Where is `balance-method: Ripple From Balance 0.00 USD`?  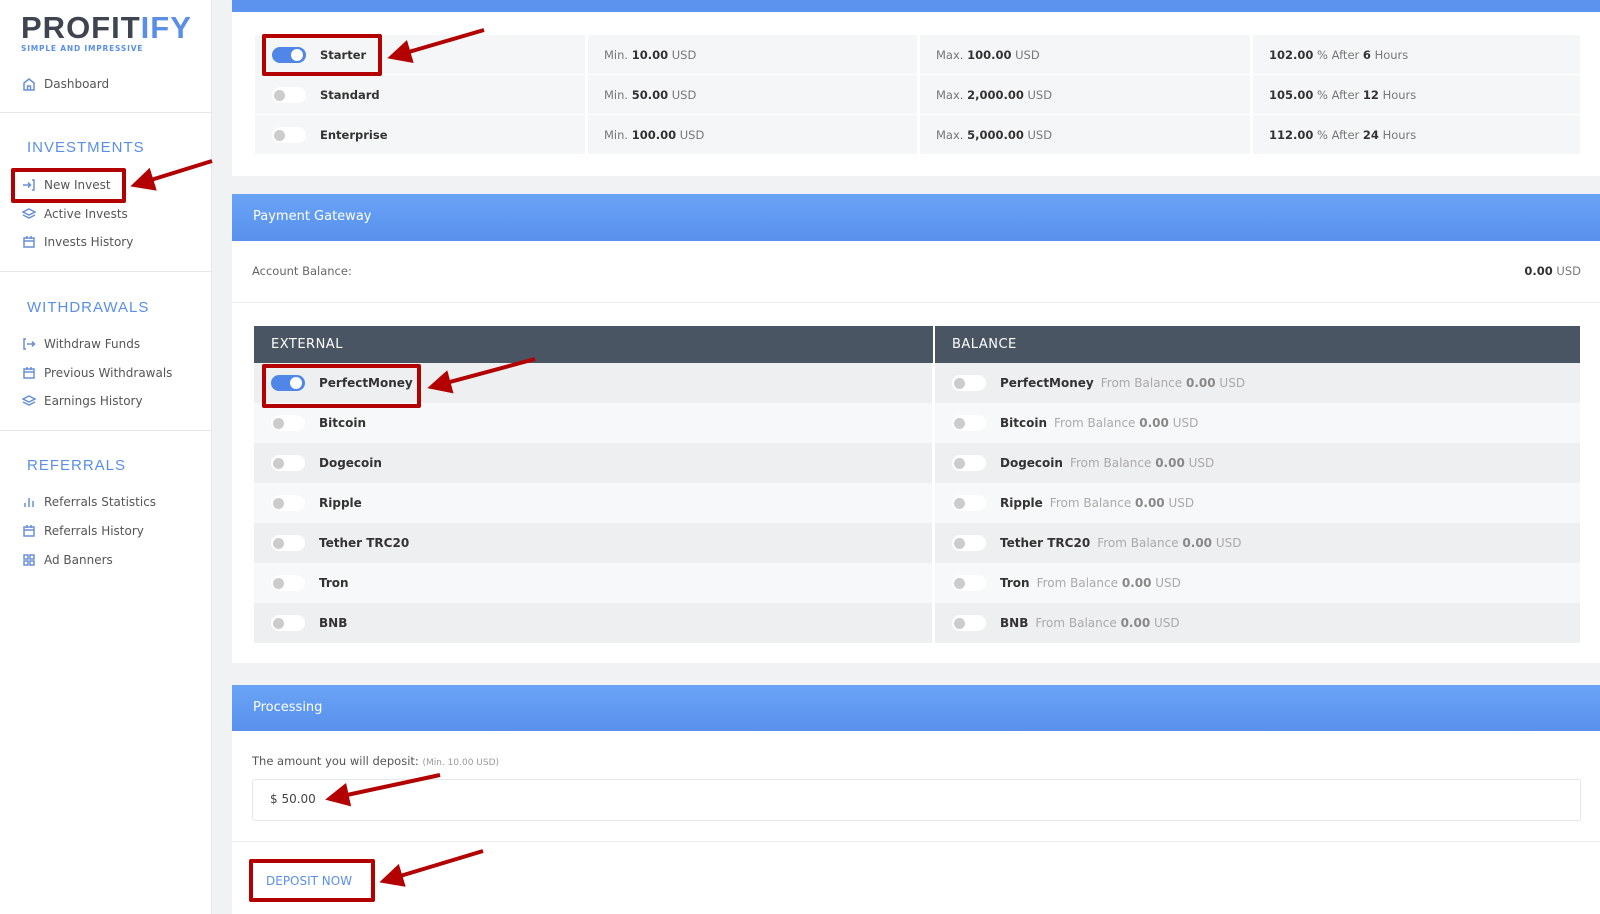
balance-method: Ripple From Balance 0.00 USD is located at coordinates (1257, 503).